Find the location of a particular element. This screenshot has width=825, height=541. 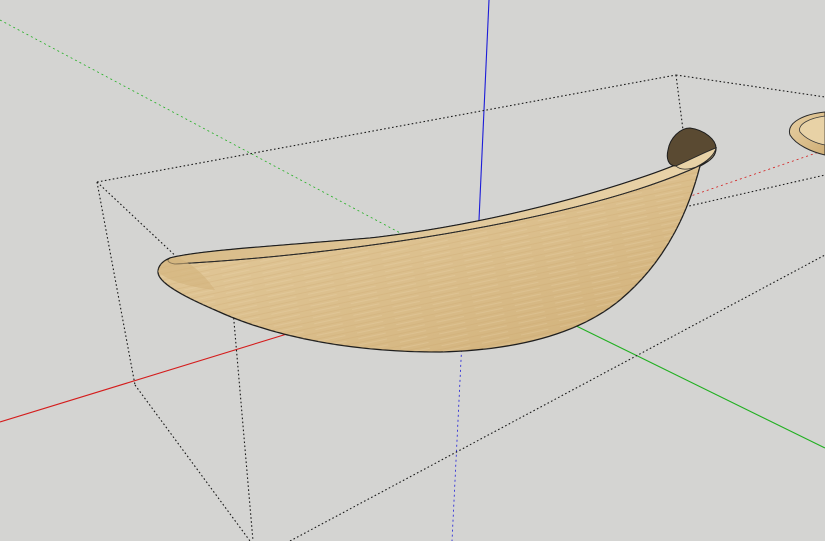

green-axis is located at coordinates (692, 383).